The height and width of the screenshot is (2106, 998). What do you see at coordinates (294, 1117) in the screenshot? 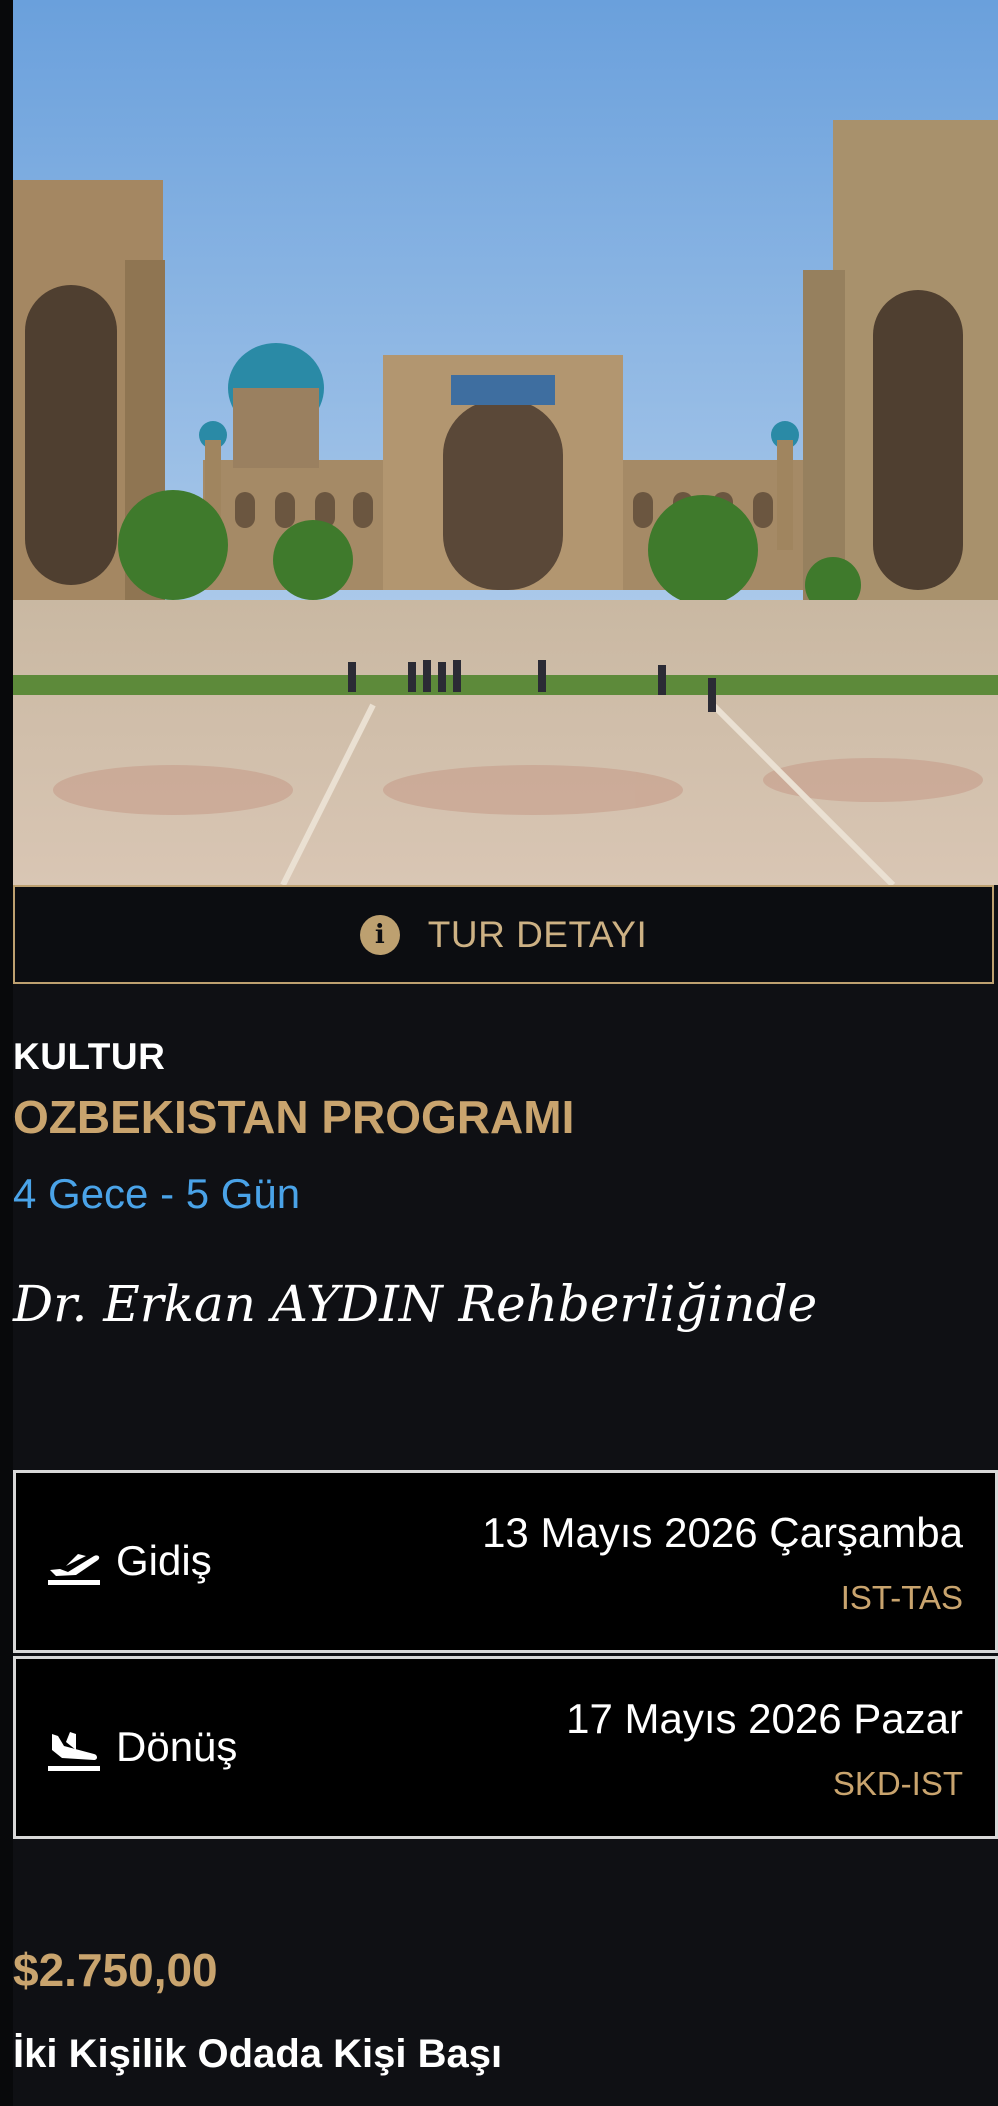
I see `tour-title: OZBEKISTAN PROGRAMI` at bounding box center [294, 1117].